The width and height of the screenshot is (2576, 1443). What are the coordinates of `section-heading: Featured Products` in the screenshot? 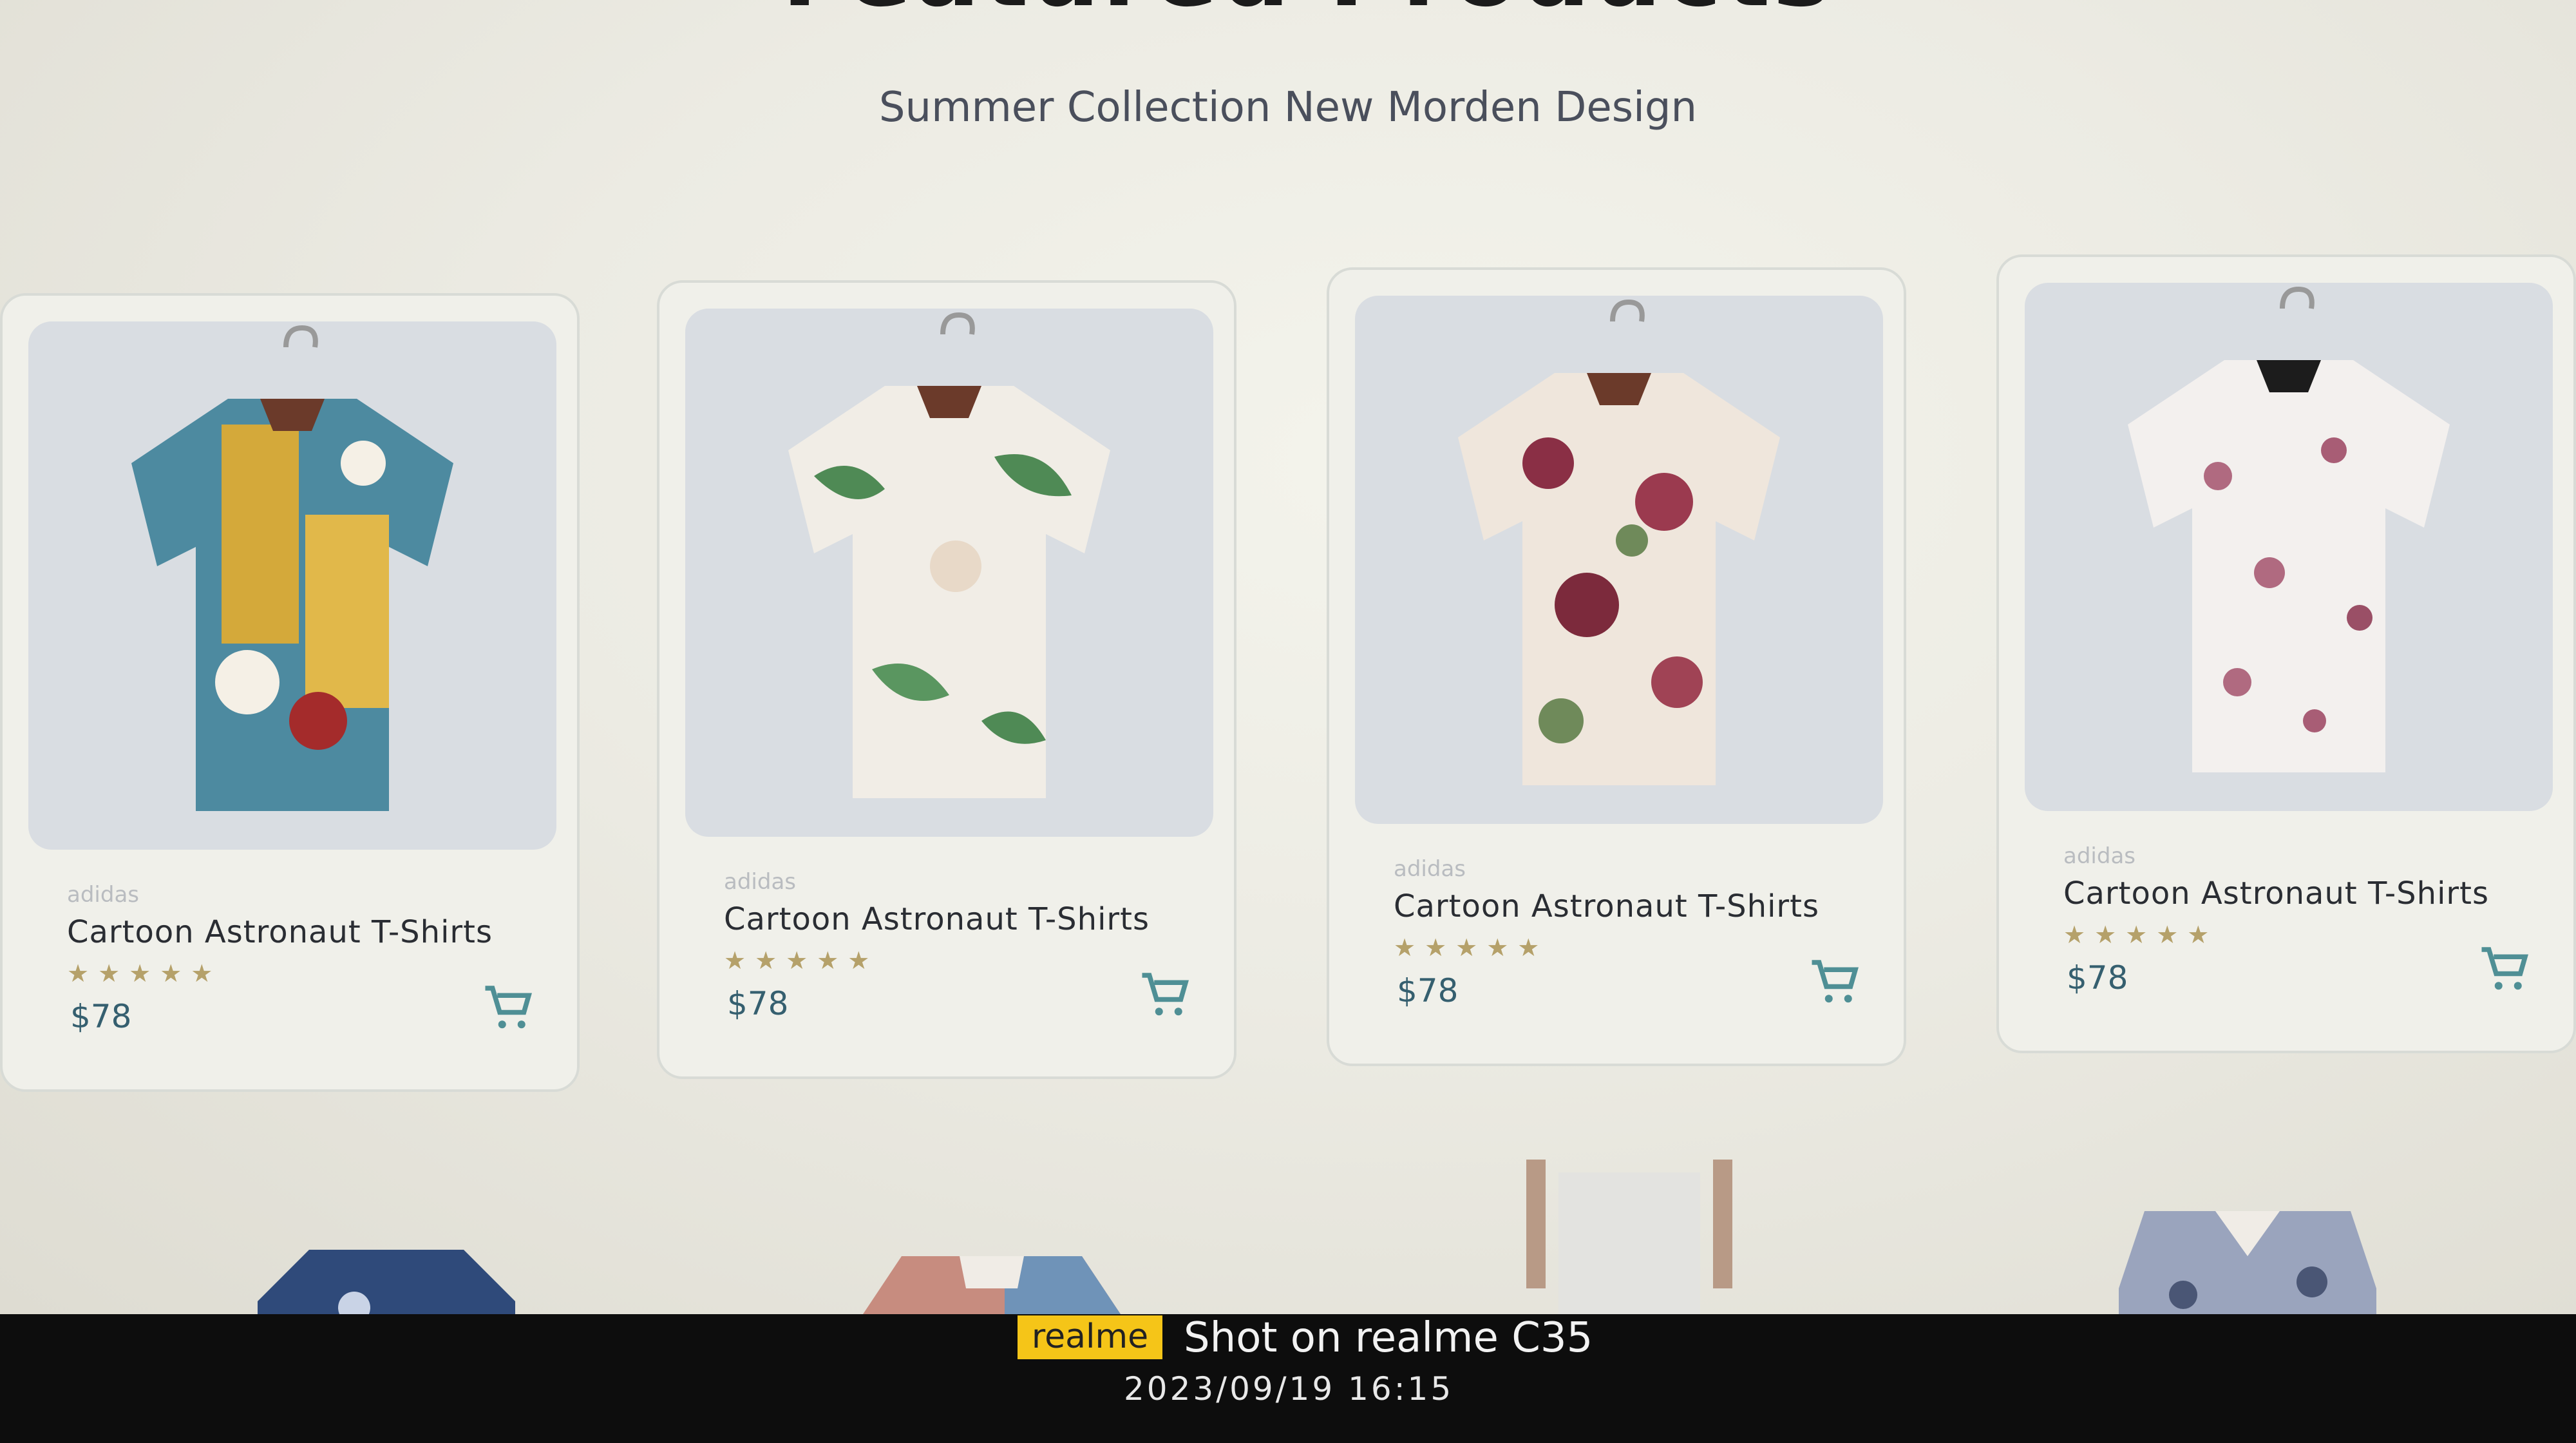 It's located at (1307, 14).